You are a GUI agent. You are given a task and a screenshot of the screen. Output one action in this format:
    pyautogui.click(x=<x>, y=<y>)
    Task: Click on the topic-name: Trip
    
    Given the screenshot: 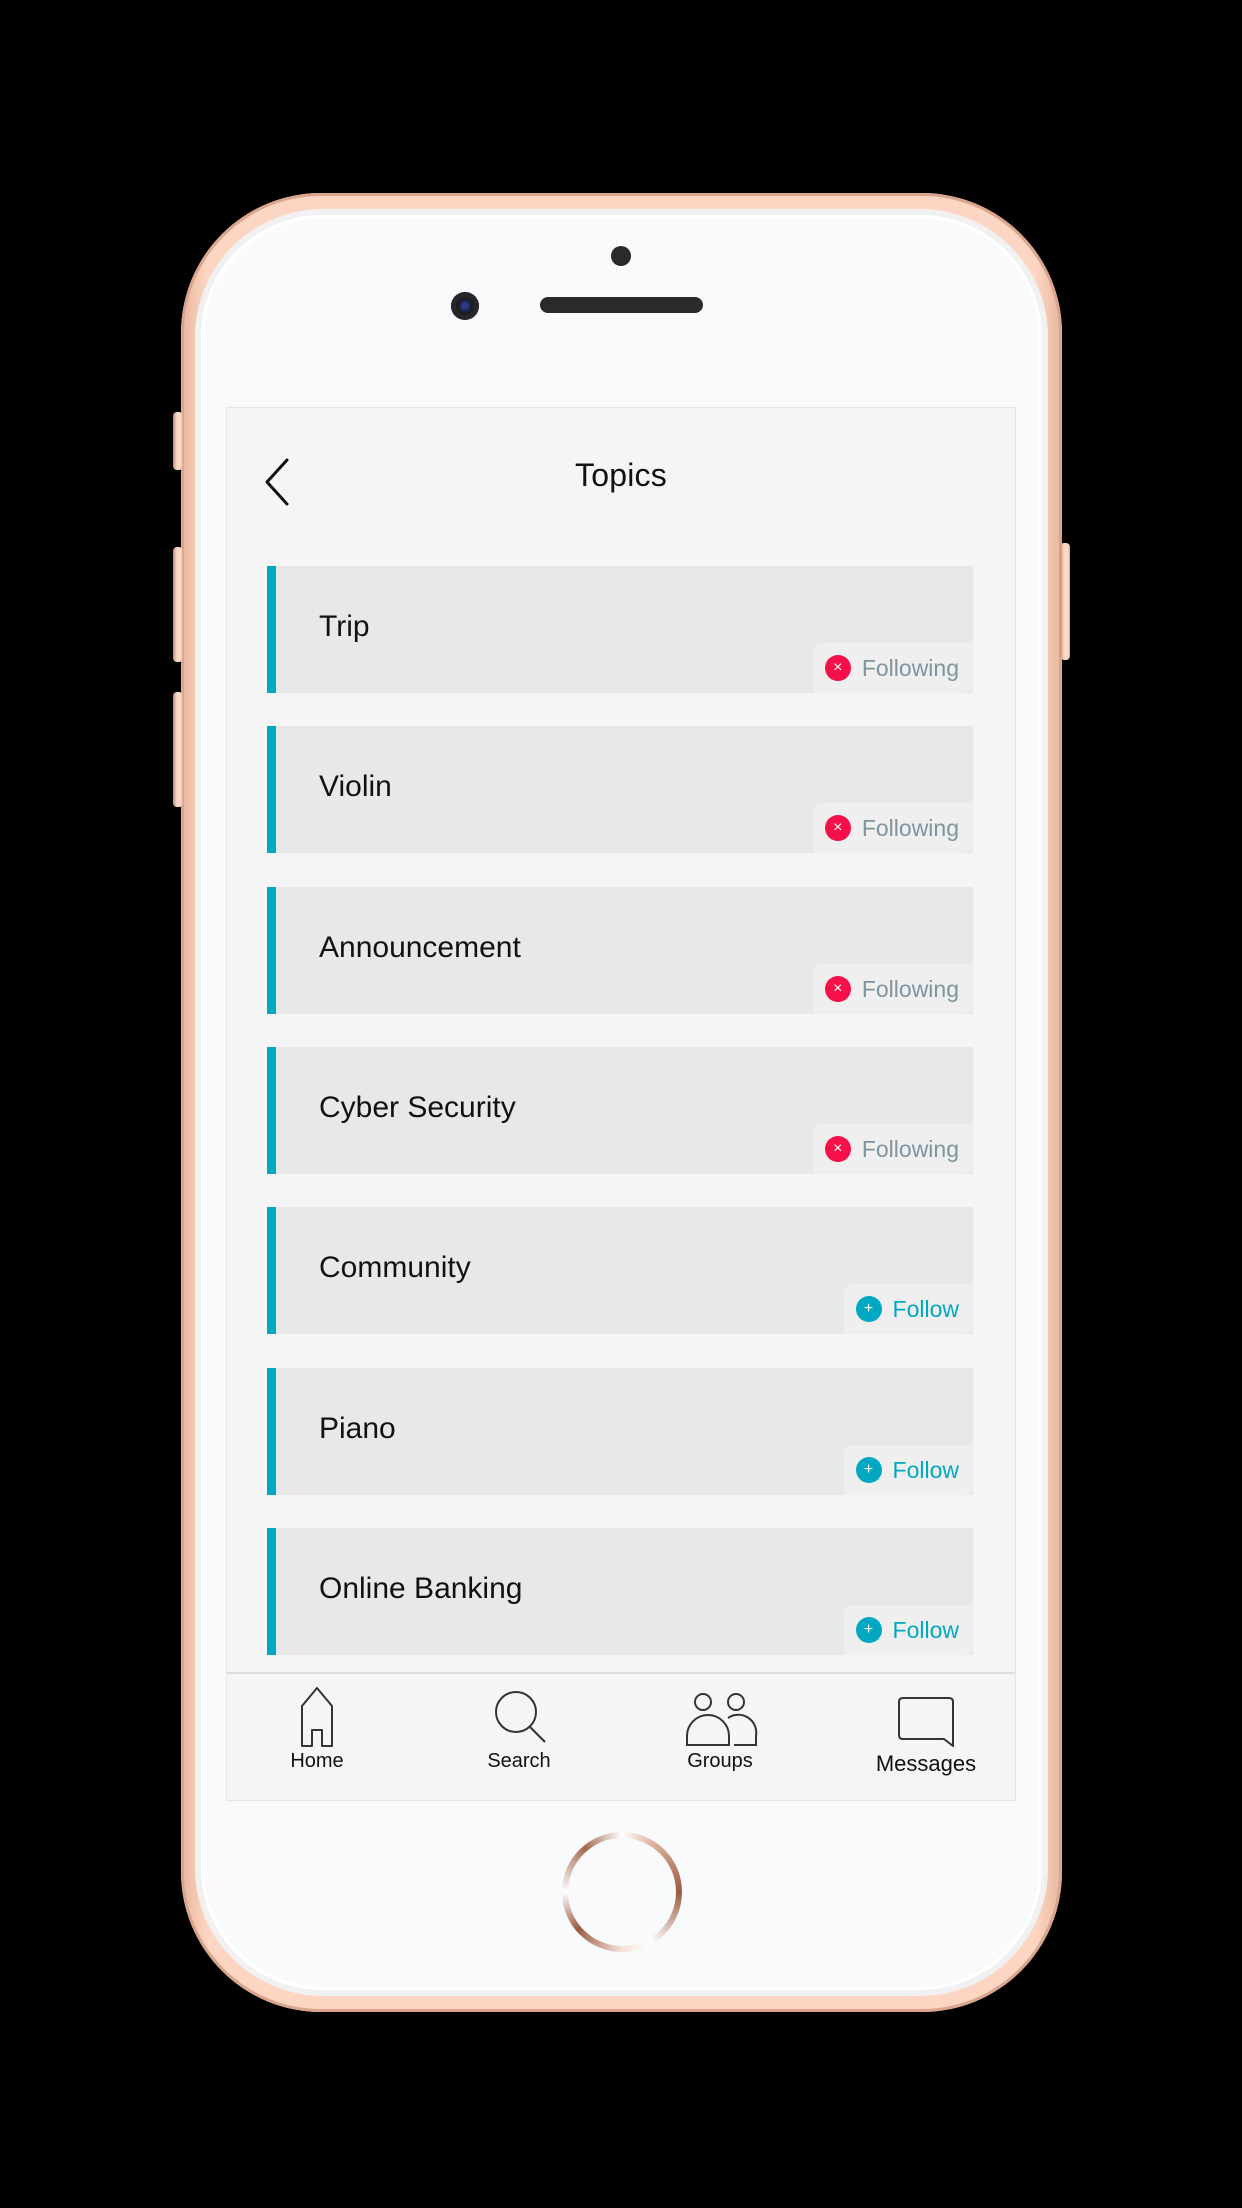 What is the action you would take?
    pyautogui.click(x=344, y=626)
    